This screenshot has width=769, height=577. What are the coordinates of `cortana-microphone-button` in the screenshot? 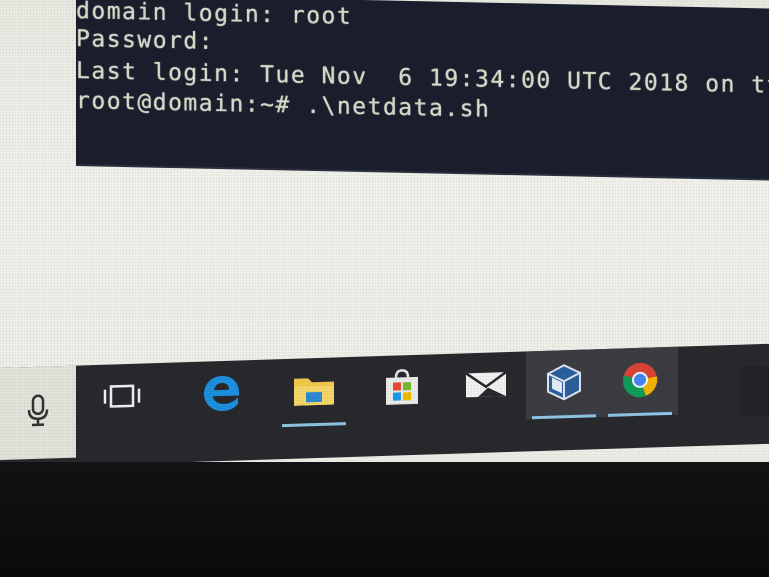 It's located at (38, 412).